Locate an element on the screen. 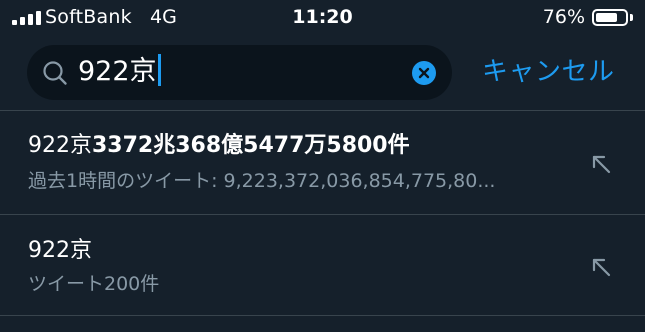 The height and width of the screenshot is (332, 645). suggestion-divider is located at coordinates (322, 315).